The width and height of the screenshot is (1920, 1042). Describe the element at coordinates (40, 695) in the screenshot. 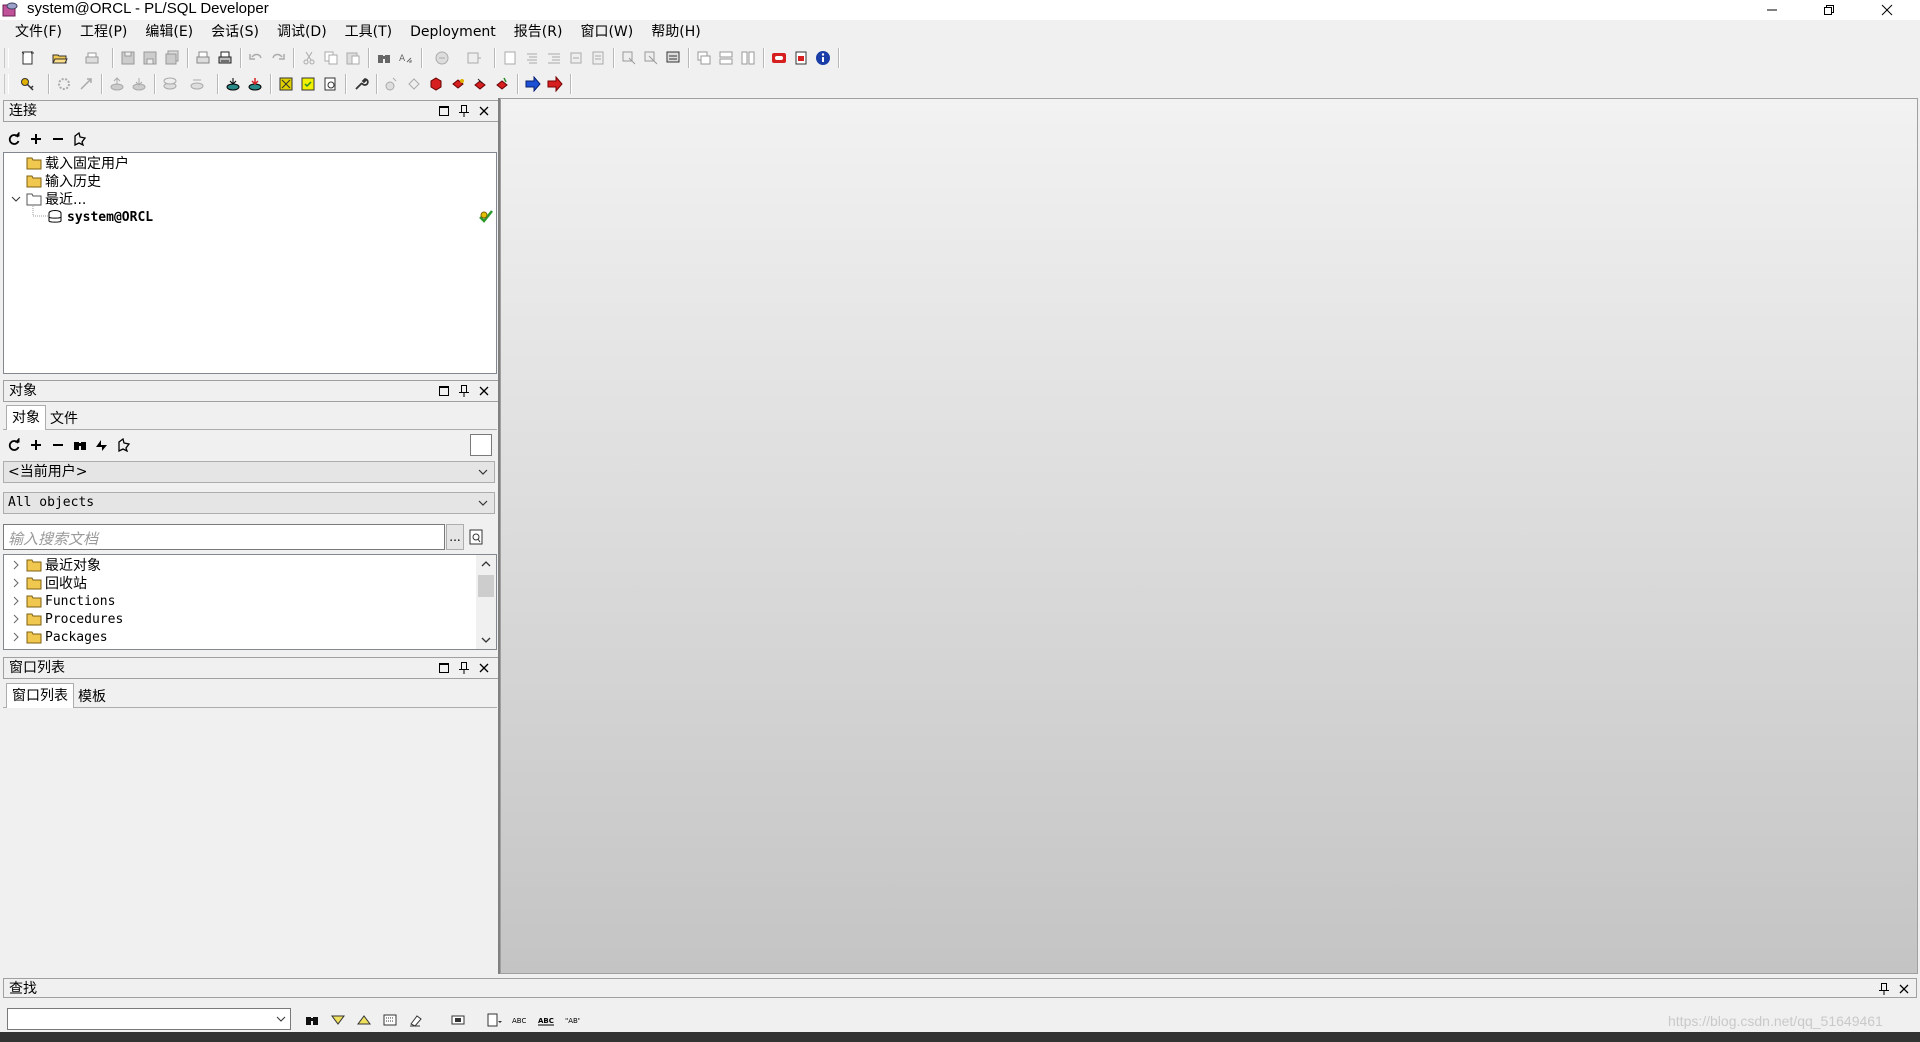

I see `tab-window-list: 窗口列表` at that location.